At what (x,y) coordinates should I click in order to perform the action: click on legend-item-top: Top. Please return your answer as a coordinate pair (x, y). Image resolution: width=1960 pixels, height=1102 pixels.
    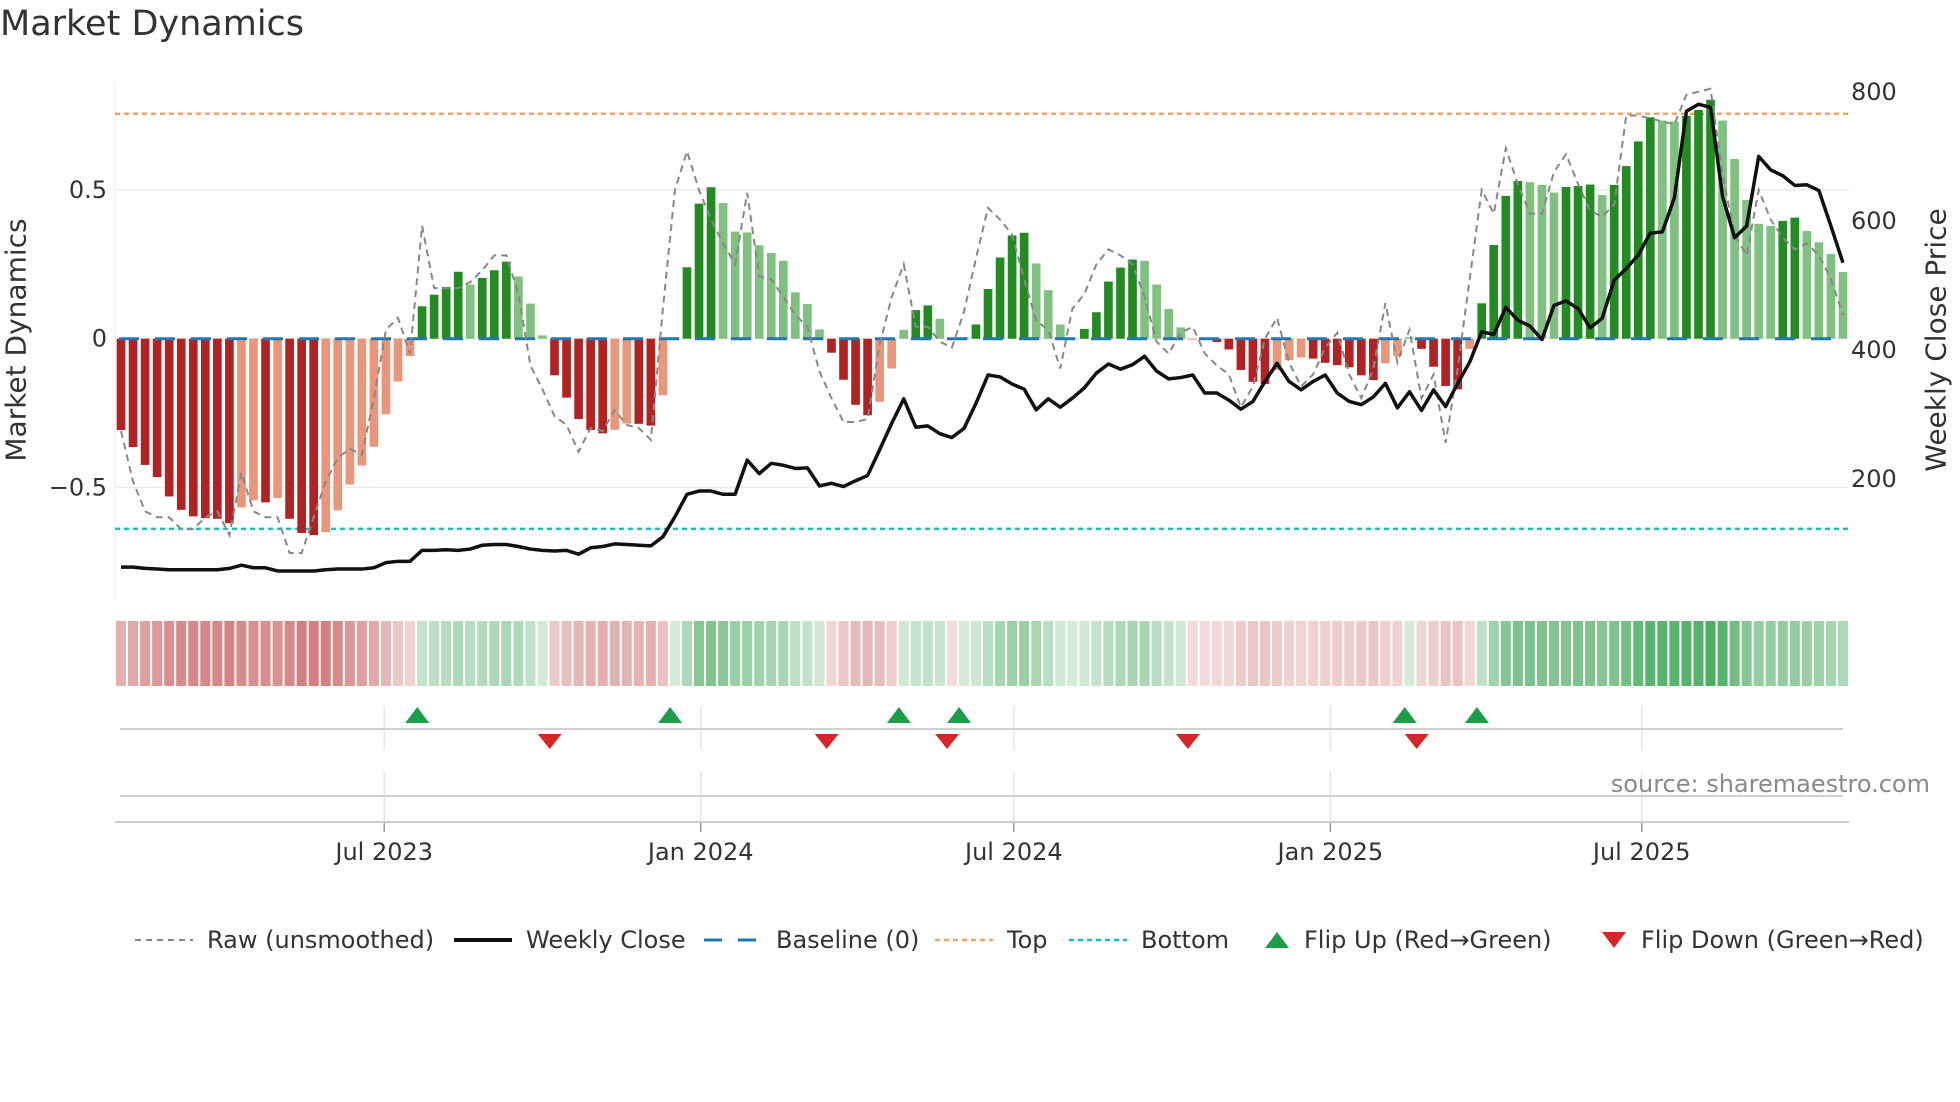
    Looking at the image, I should click on (991, 940).